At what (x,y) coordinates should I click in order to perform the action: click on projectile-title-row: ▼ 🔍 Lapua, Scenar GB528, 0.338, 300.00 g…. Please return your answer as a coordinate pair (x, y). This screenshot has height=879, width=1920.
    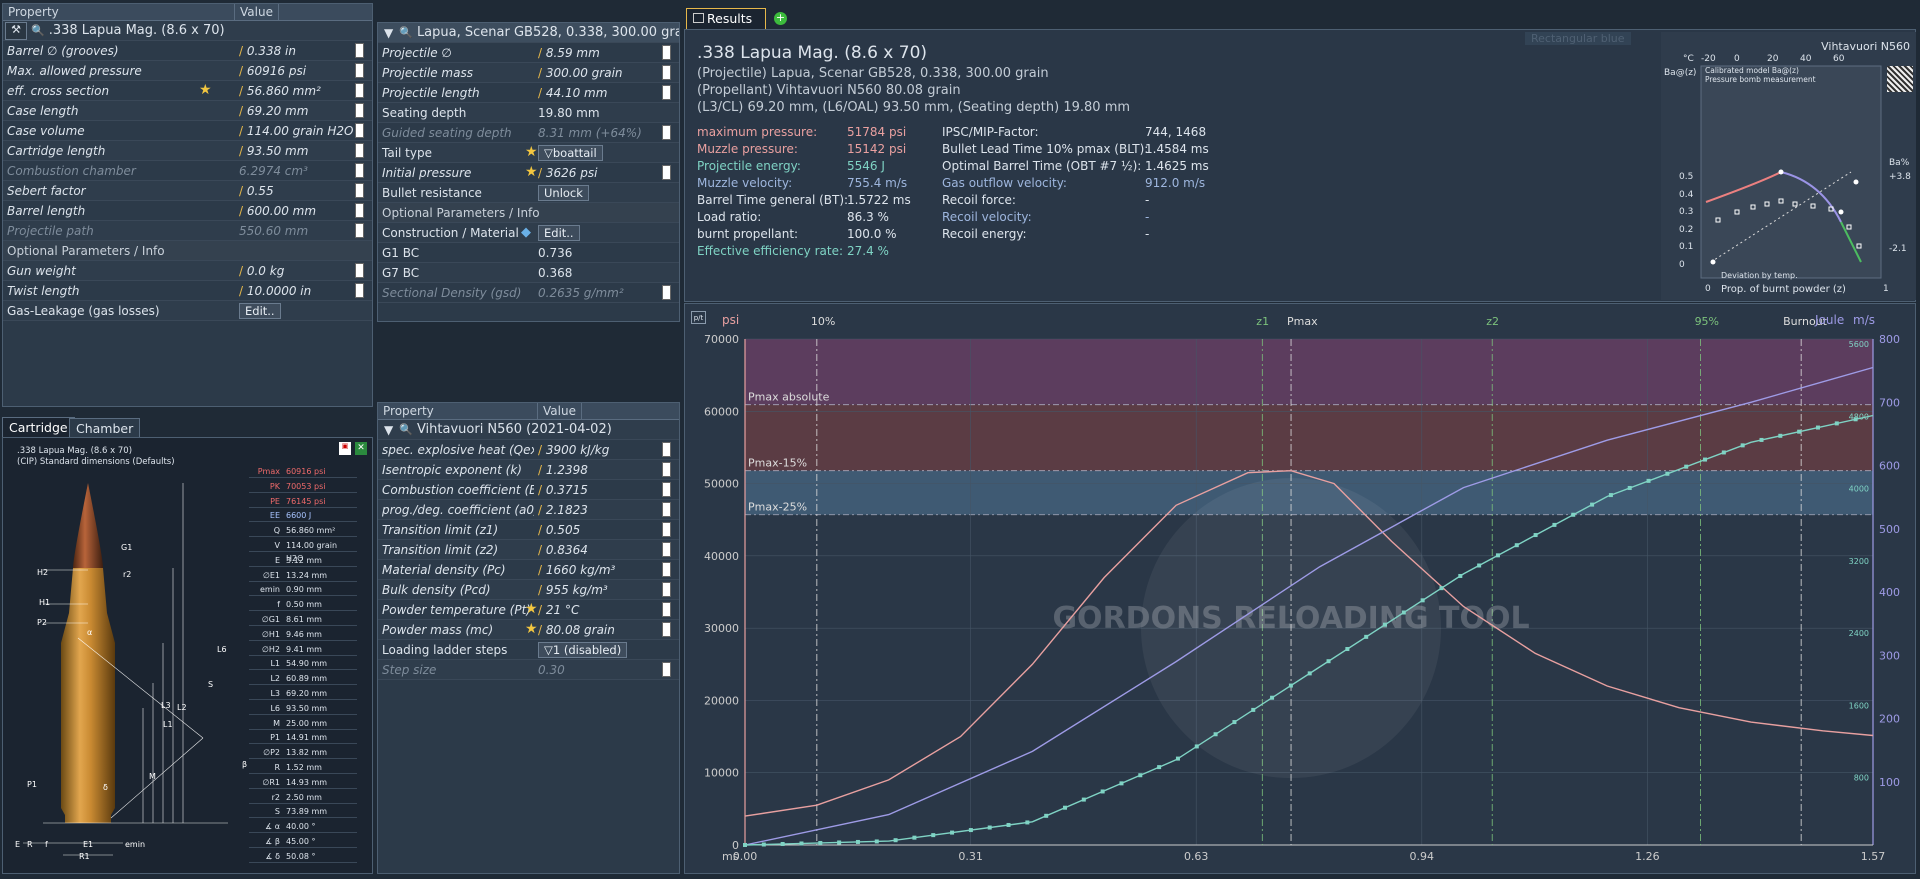
    Looking at the image, I should click on (528, 33).